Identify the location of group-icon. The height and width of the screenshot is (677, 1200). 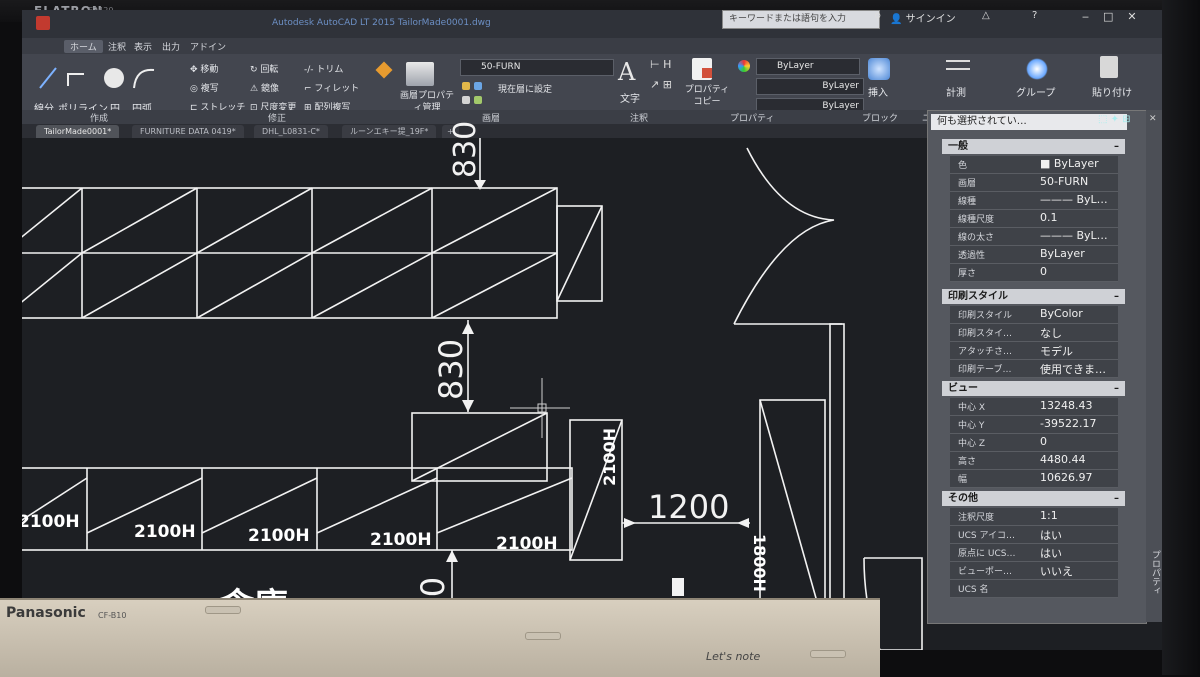
(1037, 69).